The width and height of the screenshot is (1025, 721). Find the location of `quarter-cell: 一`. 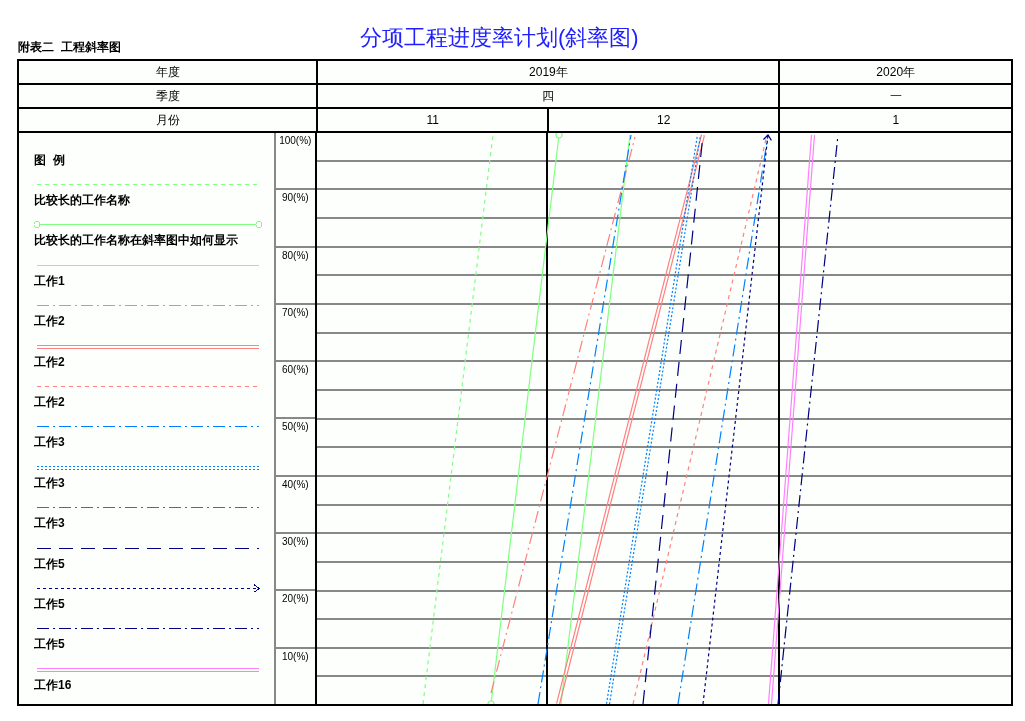

quarter-cell: 一 is located at coordinates (894, 96).